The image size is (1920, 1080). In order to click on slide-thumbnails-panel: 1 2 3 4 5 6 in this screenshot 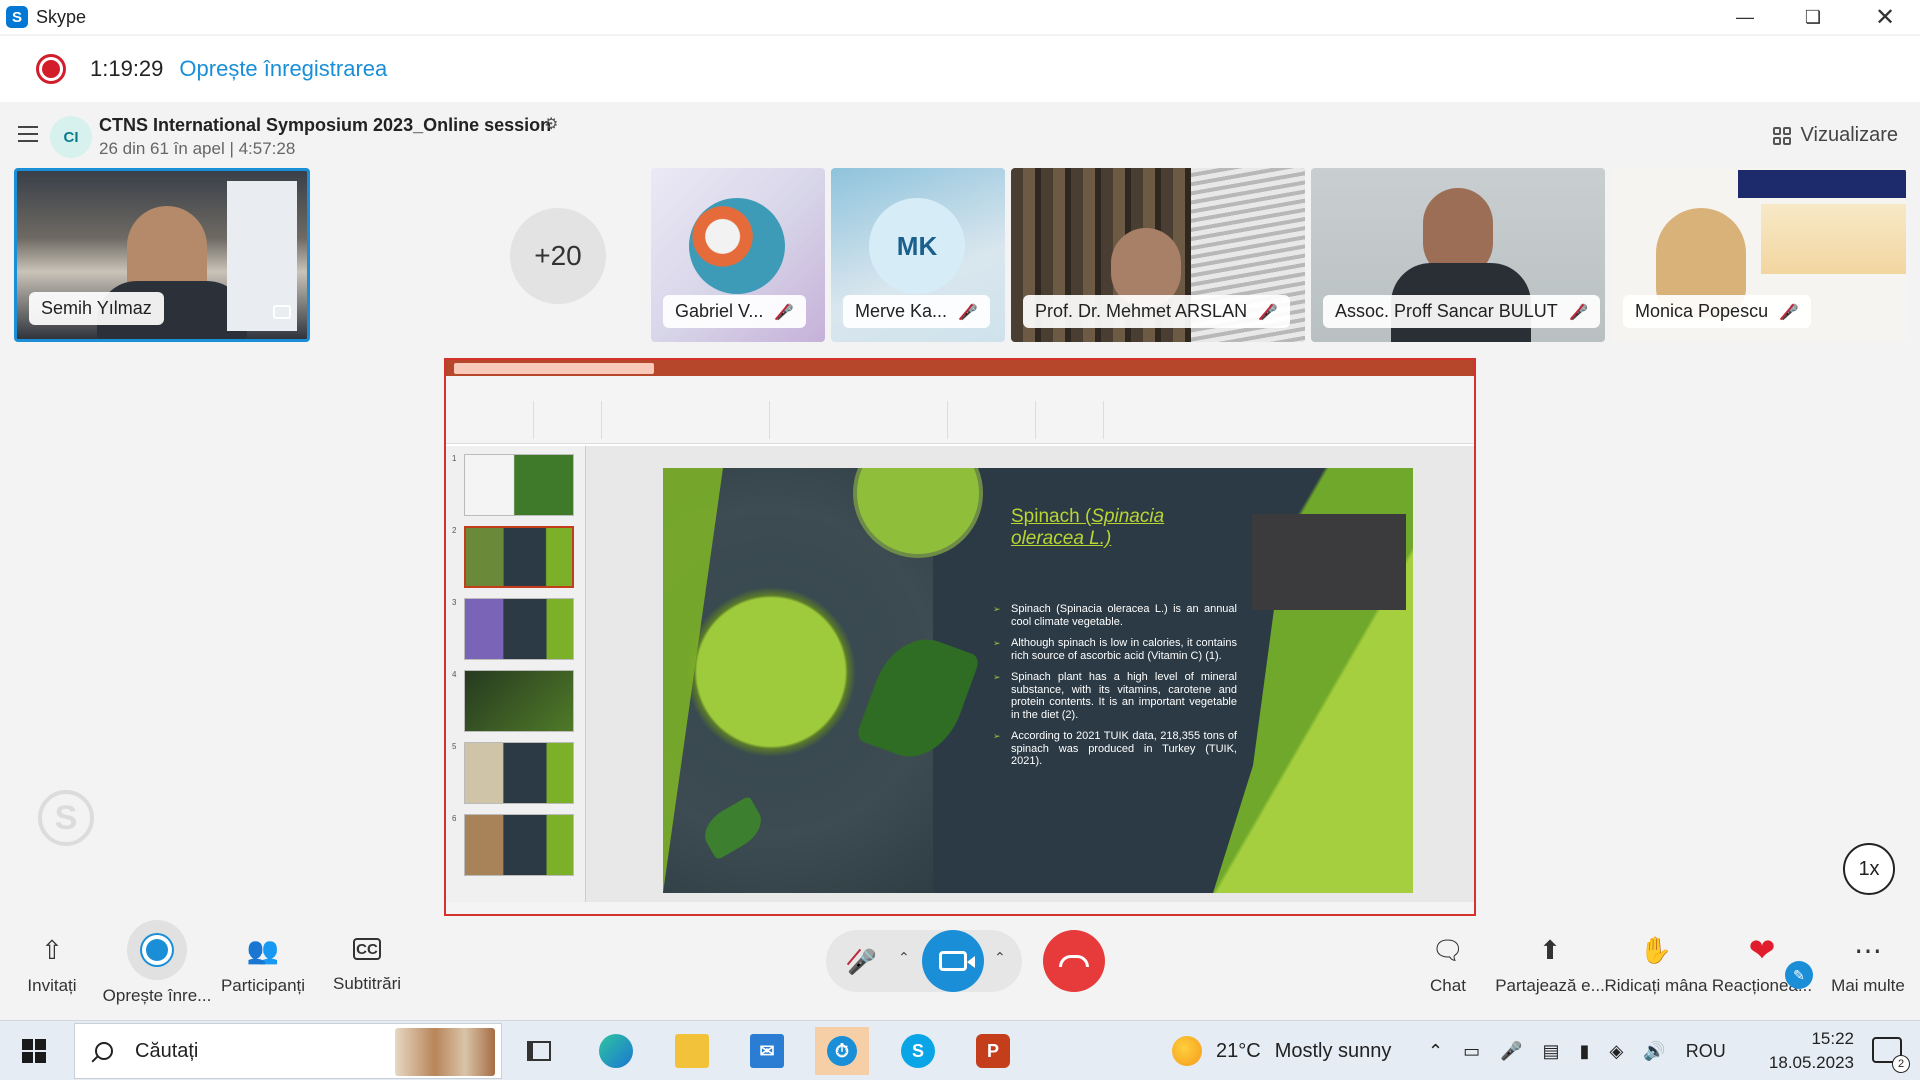, I will do `click(516, 674)`.